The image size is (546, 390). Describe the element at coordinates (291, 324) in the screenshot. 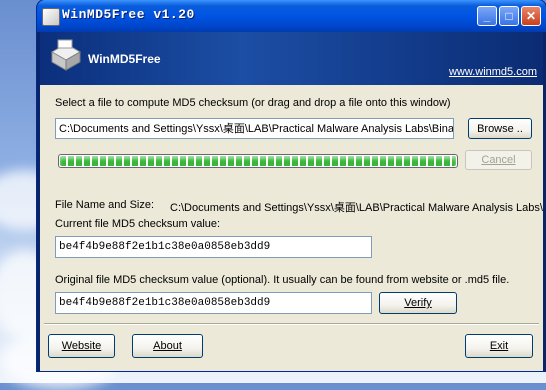

I see `footer-divider` at that location.